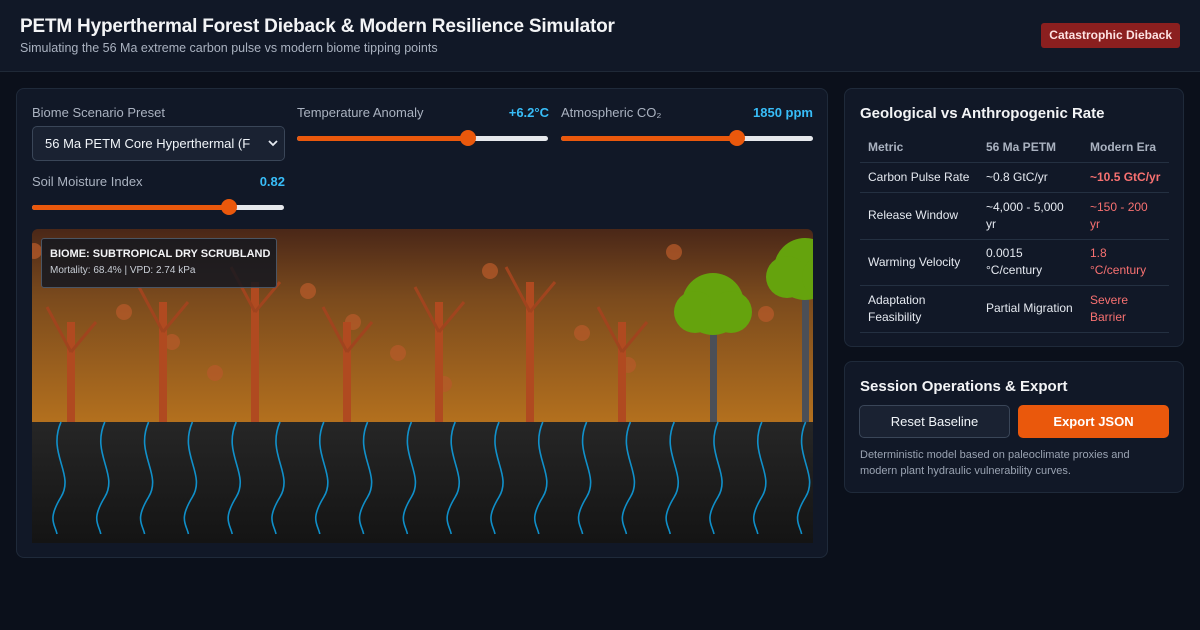 The width and height of the screenshot is (1200, 630). I want to click on export-json-button: Export JSON, so click(1093, 421).